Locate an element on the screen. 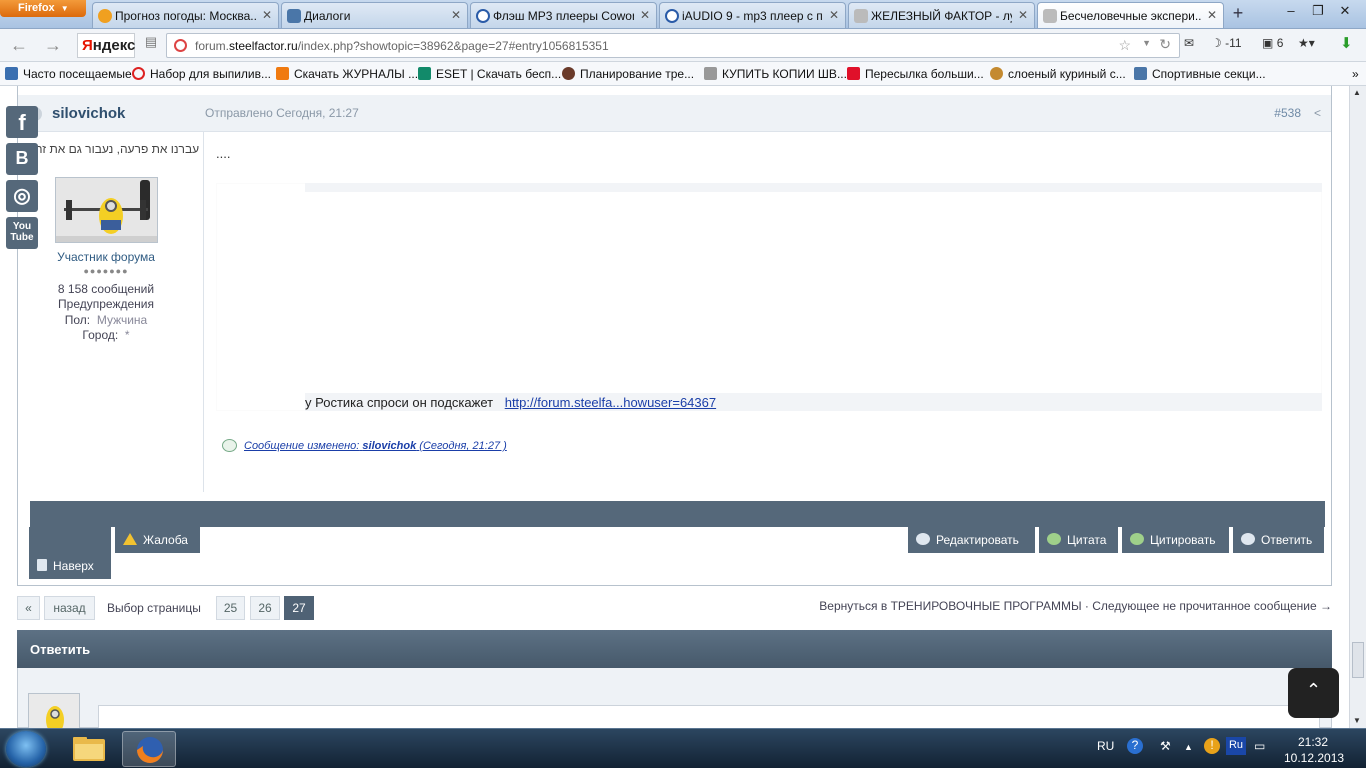 The height and width of the screenshot is (768, 1366). page-button: 25 is located at coordinates (230, 608).